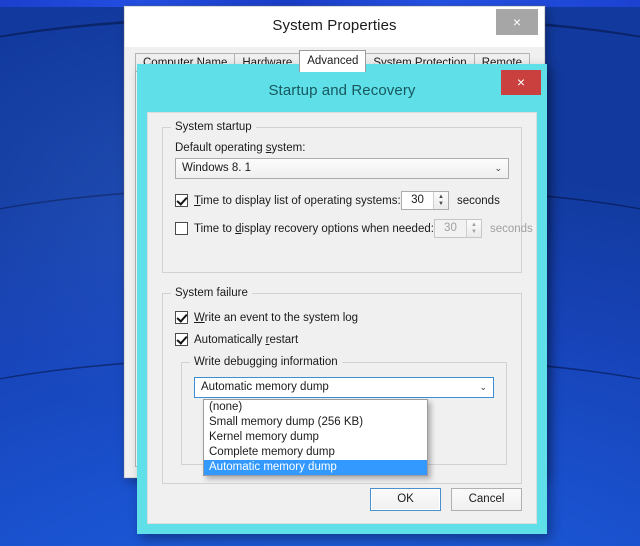 This screenshot has height=546, width=640. Describe the element at coordinates (211, 293) in the screenshot. I see `system-failure-legend: System failure` at that location.